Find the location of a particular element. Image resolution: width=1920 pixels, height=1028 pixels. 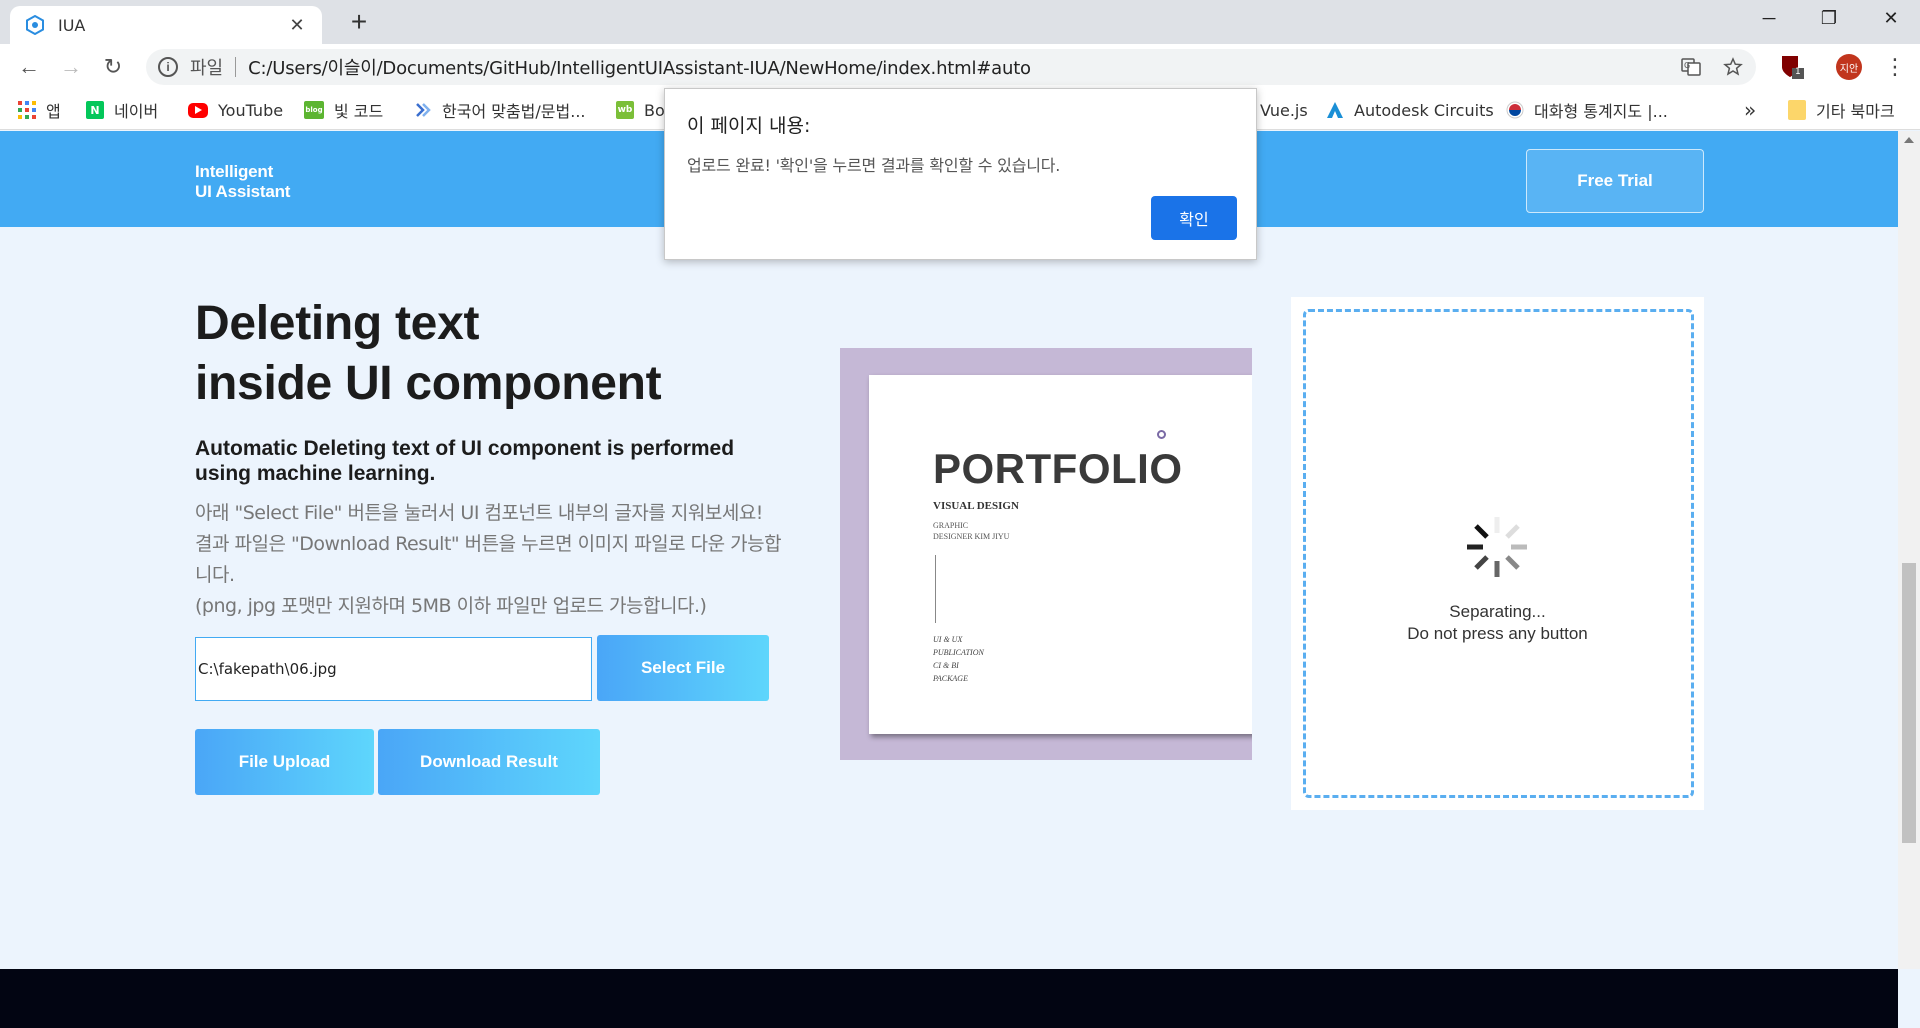

file-path-field: C:\fakepath\06.jpg is located at coordinates (393, 669).